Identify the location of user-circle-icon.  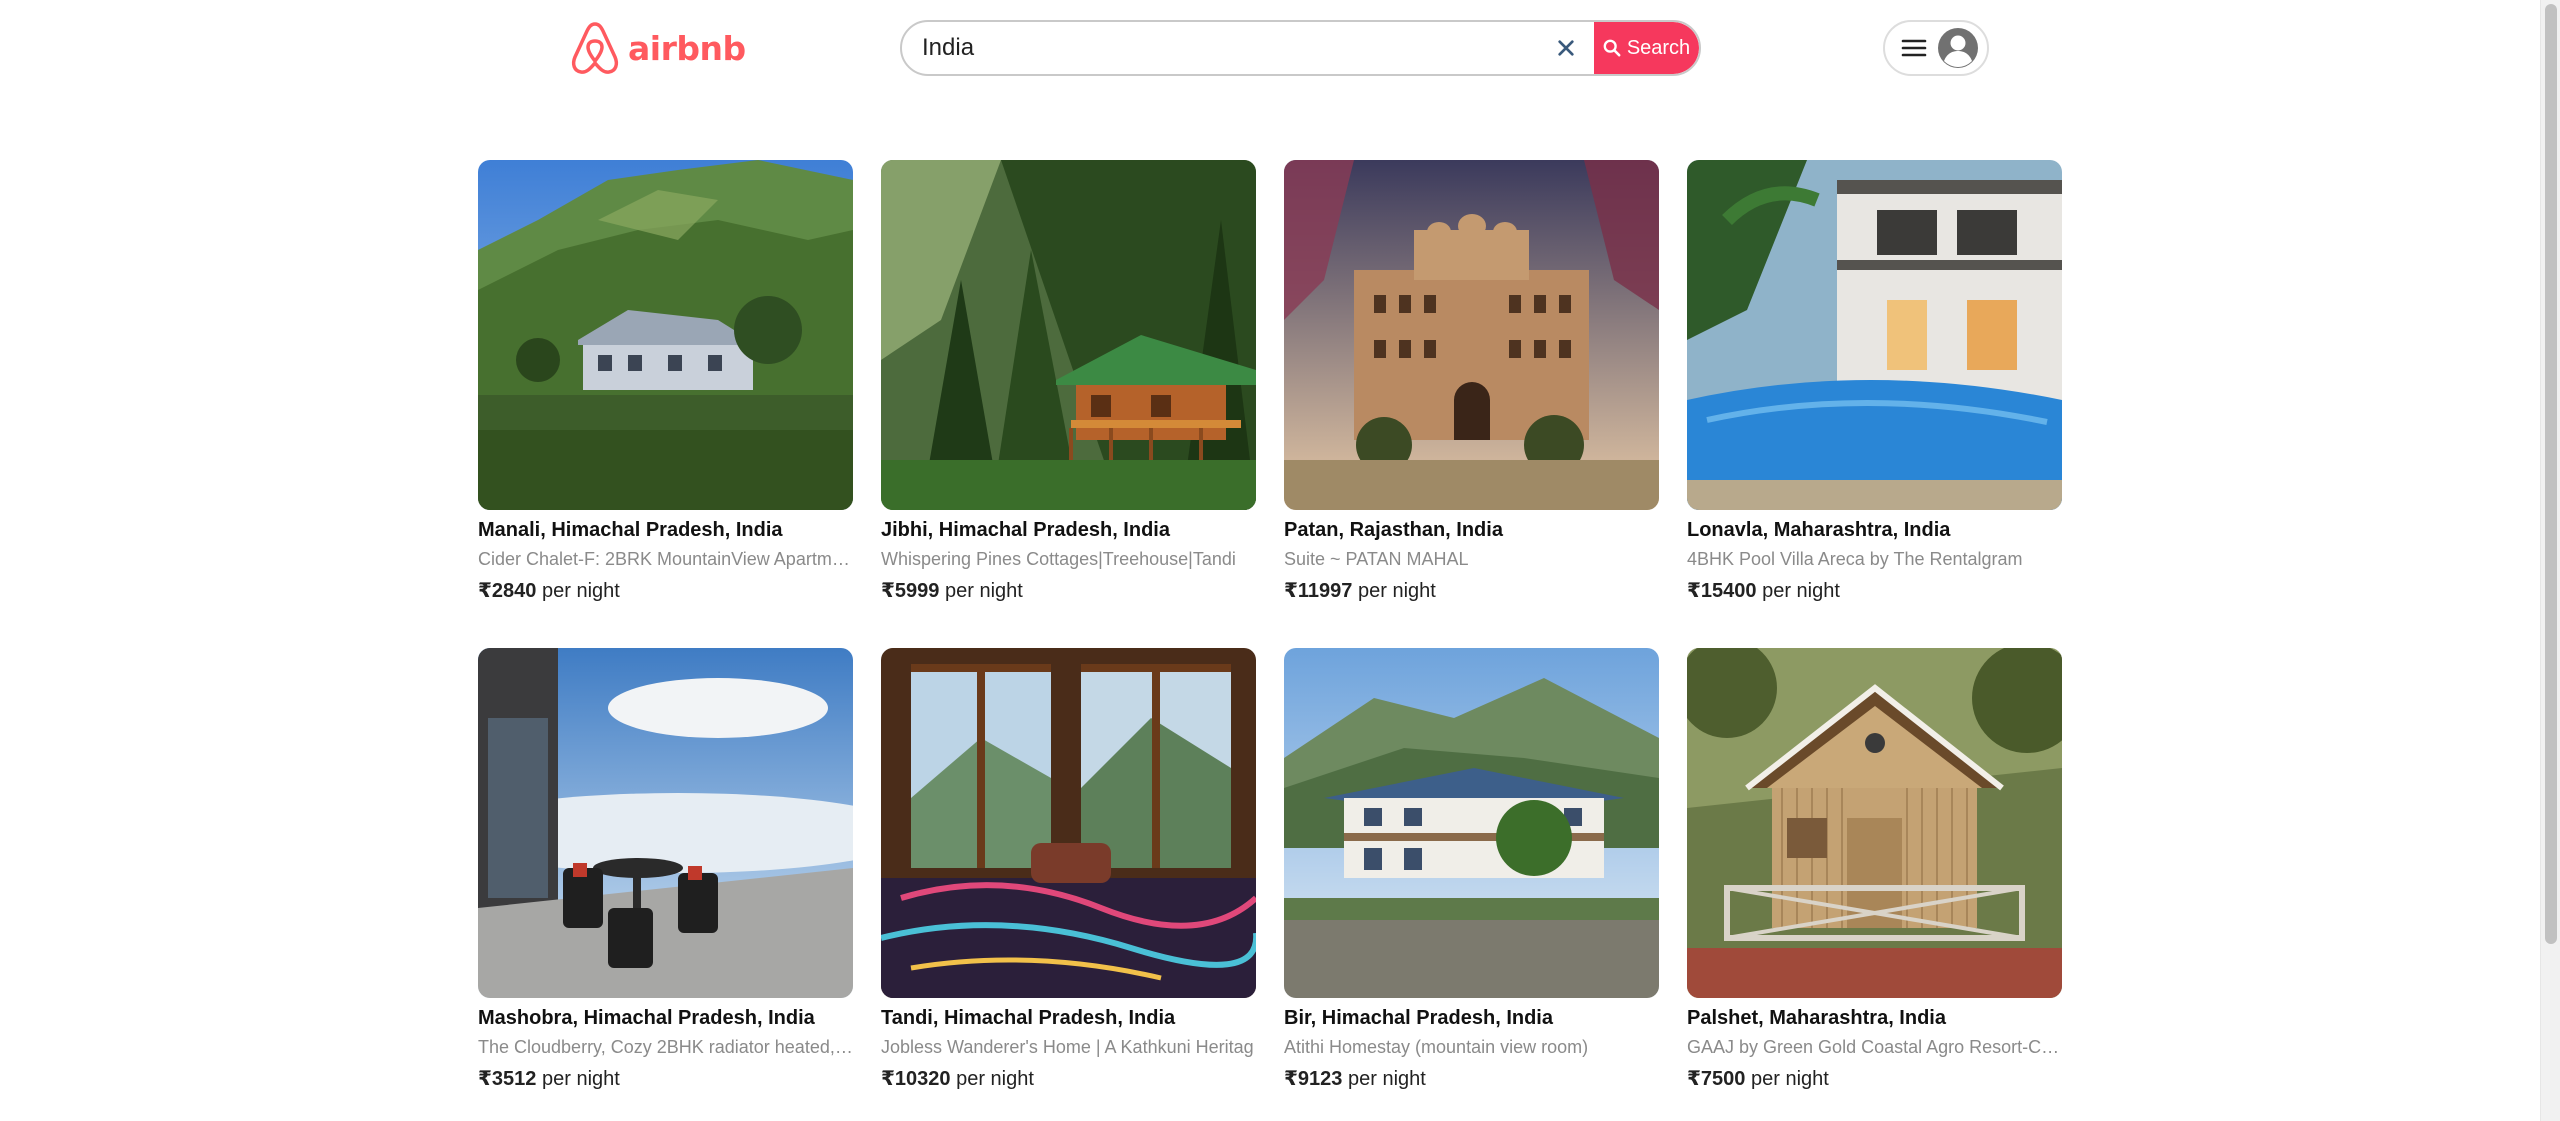
(1958, 48).